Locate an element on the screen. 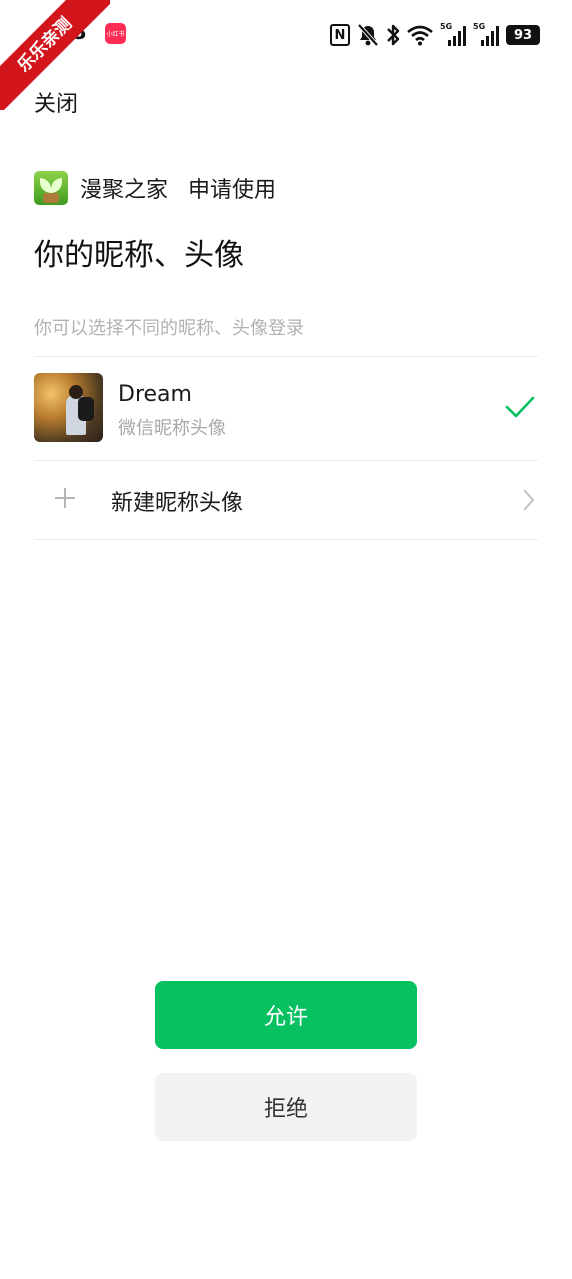  status-icons: N 5G 5G 93 is located at coordinates (435, 35).